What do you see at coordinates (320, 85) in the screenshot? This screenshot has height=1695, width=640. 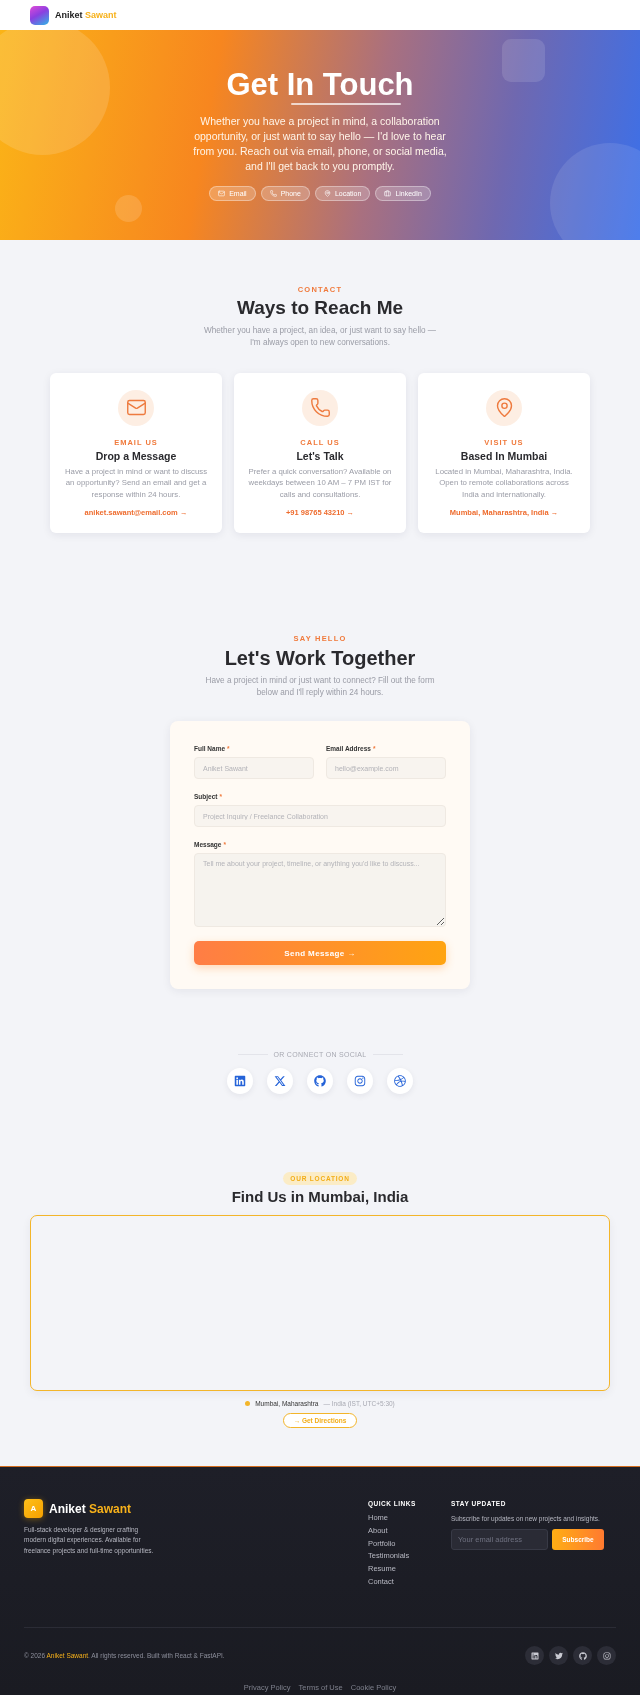 I see `hero-title: Get In Touch` at bounding box center [320, 85].